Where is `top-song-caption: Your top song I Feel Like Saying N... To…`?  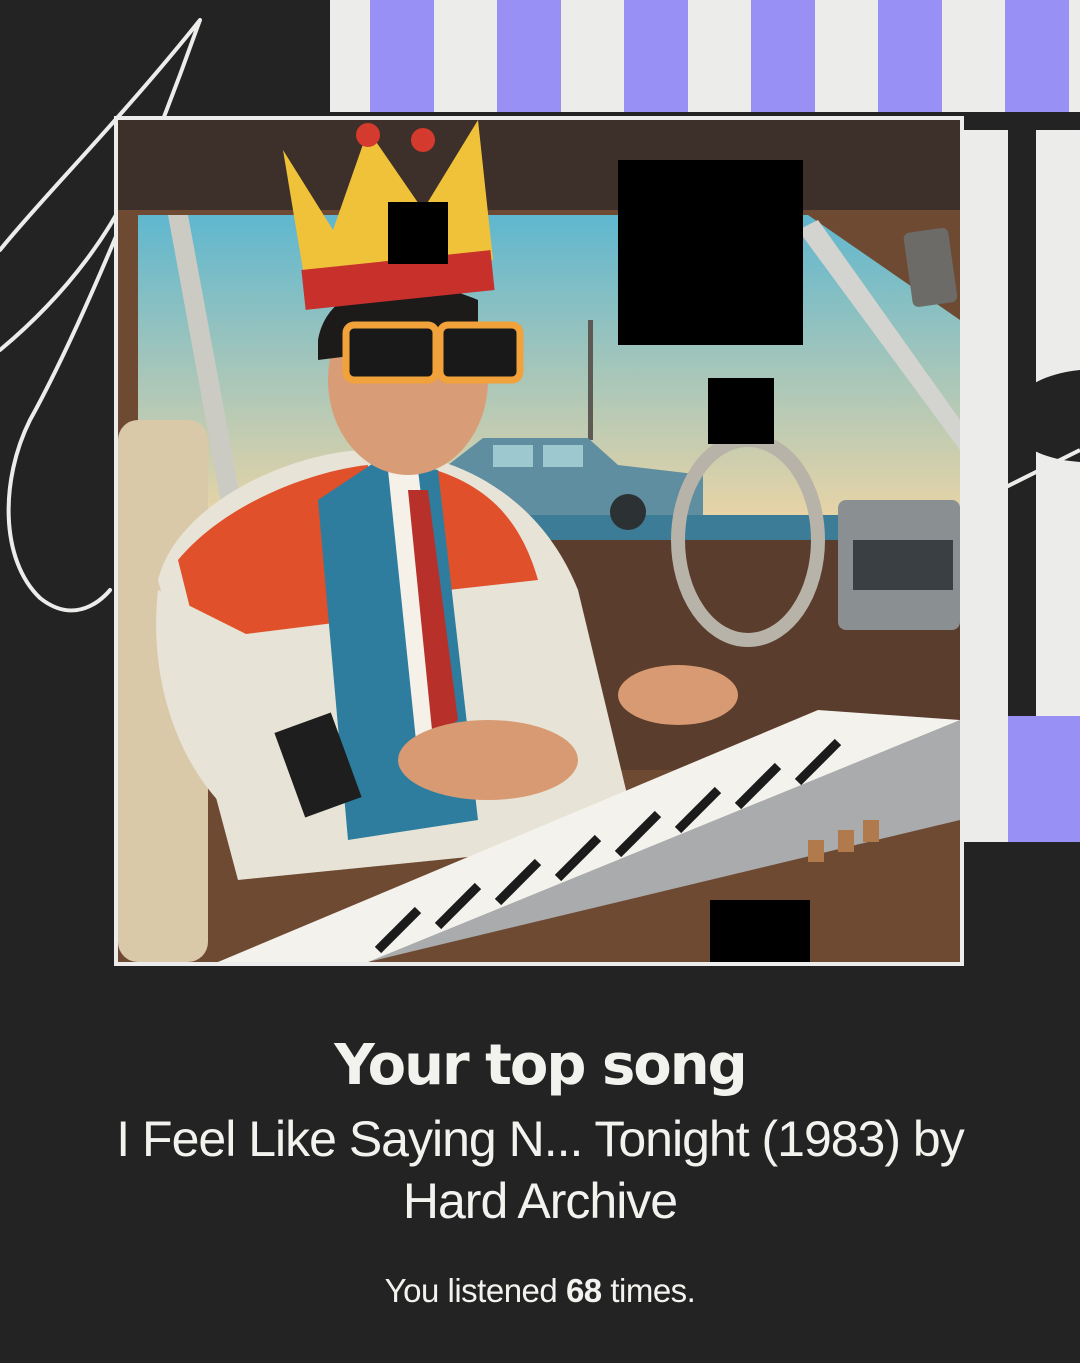
top-song-caption: Your top song I Feel Like Saying N... To… is located at coordinates (540, 1131).